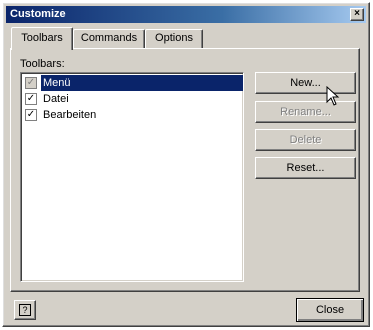  Describe the element at coordinates (42, 64) in the screenshot. I see `toolbars-label: Toolbars:` at that location.